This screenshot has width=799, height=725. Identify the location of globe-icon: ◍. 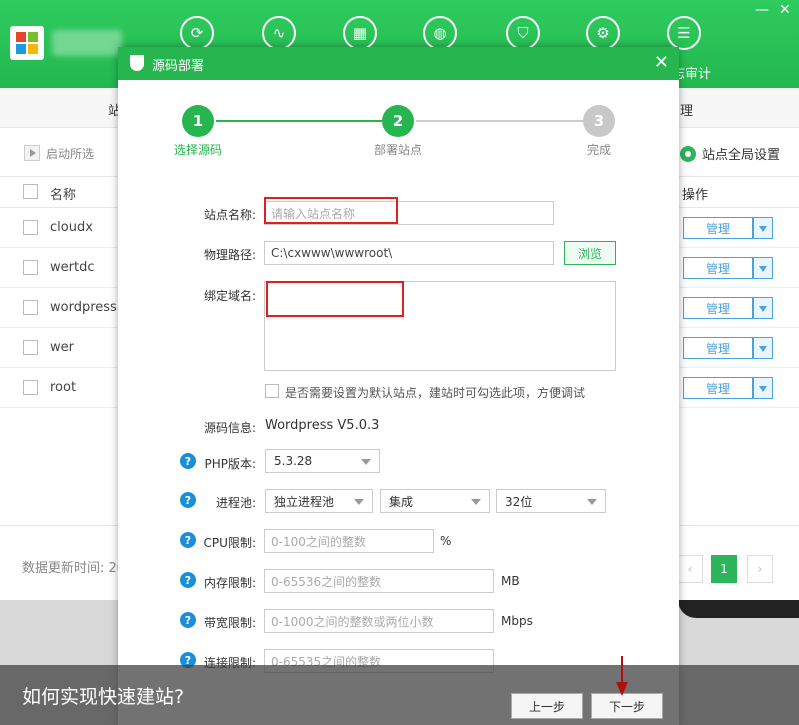
(440, 33).